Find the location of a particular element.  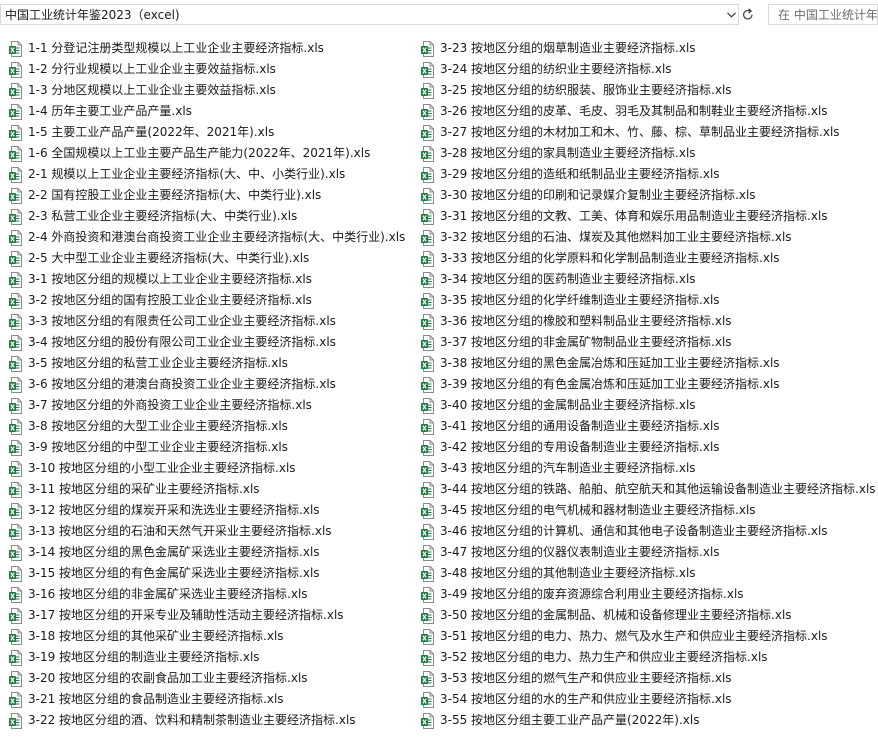

file-item: 3-33 按地区分组的化学原料和化学制品制造业主要经济指标.xls is located at coordinates (648, 258).